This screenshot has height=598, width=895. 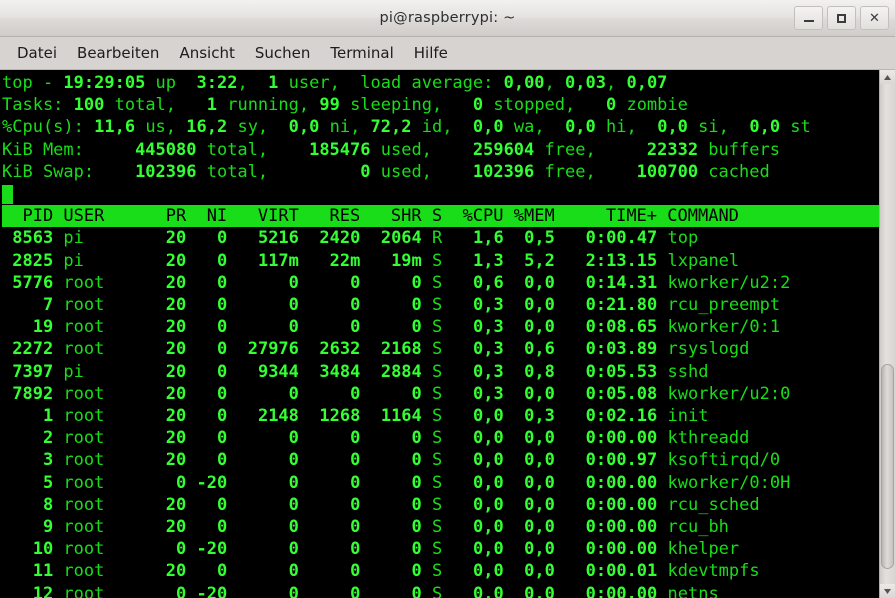 What do you see at coordinates (283, 53) in the screenshot?
I see `menu-item-suchen: Suchen` at bounding box center [283, 53].